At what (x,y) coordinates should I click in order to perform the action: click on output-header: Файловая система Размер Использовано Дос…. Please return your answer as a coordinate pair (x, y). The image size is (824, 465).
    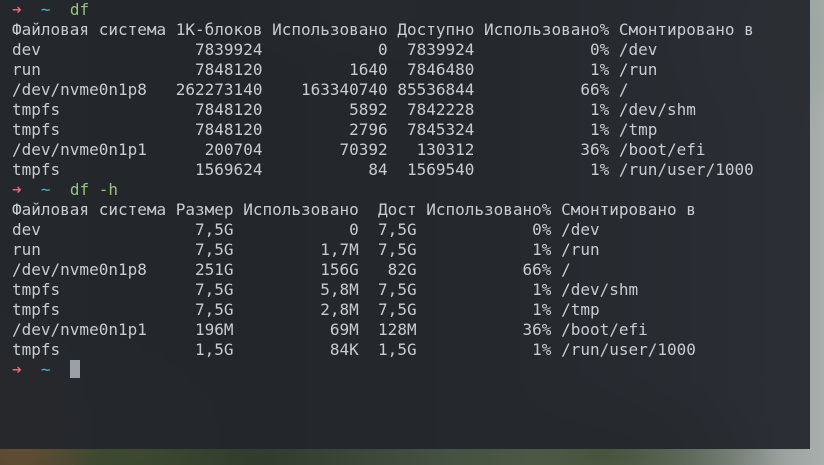
    Looking at the image, I should click on (354, 209).